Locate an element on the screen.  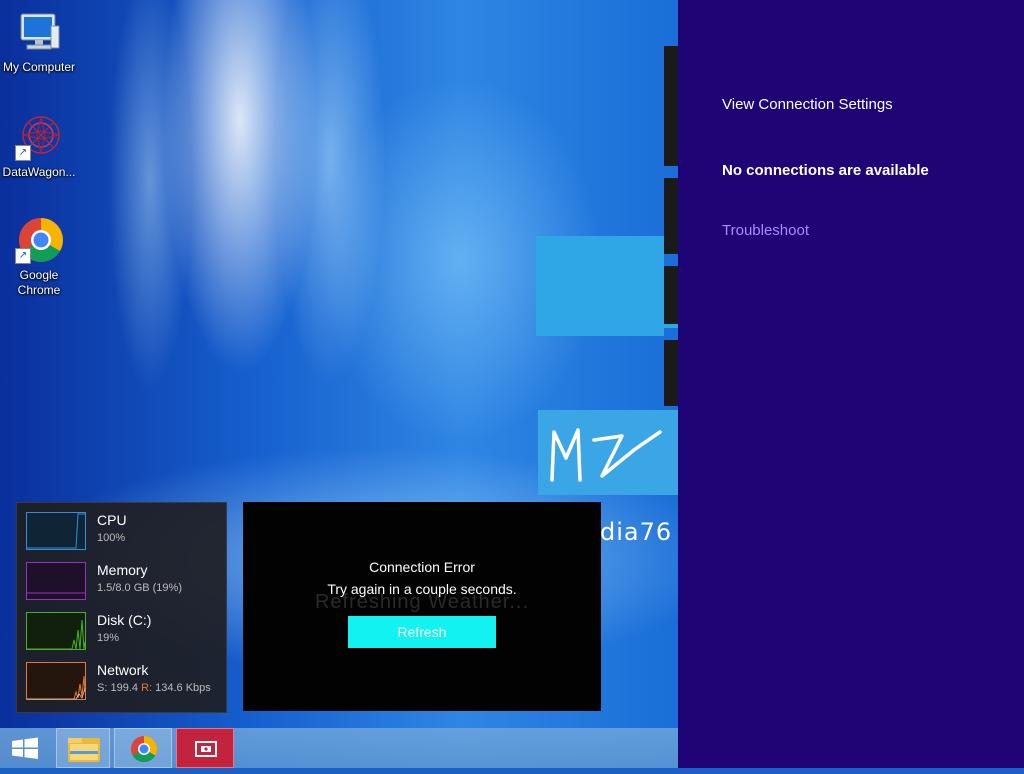
desktop-icon-label: My Computer is located at coordinates (39, 67).